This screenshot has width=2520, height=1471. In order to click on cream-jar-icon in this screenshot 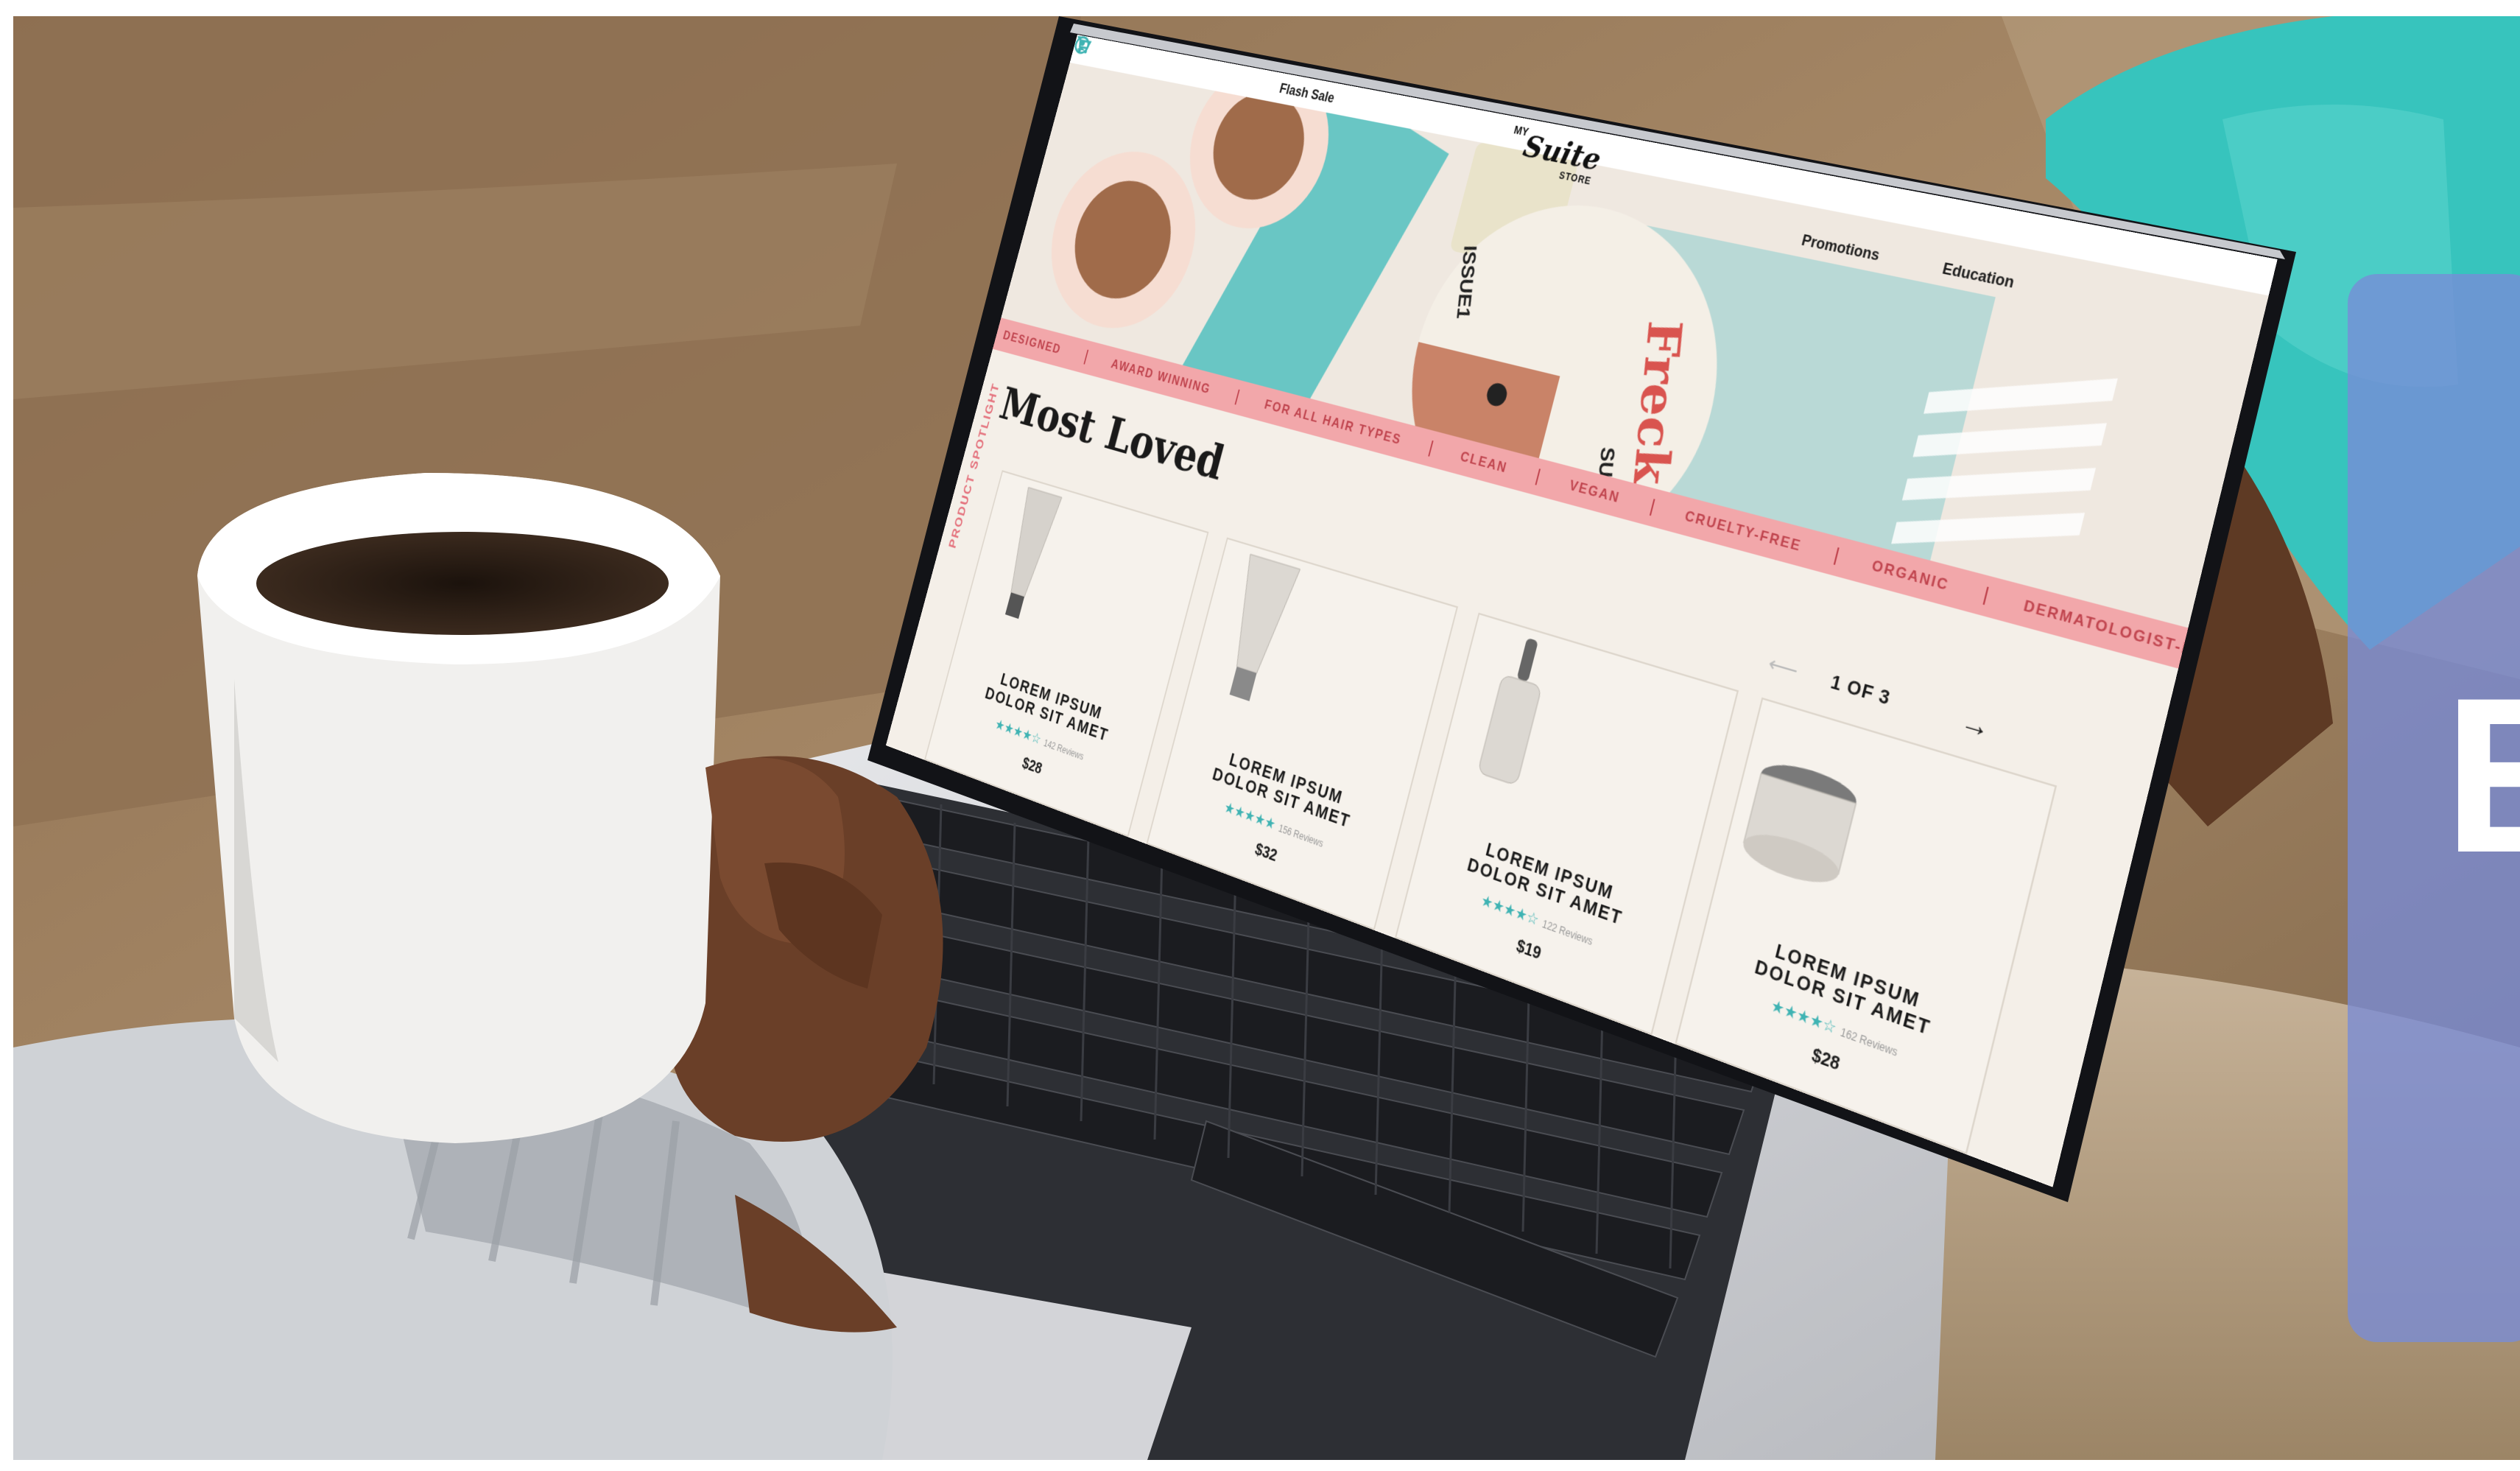, I will do `click(1800, 824)`.